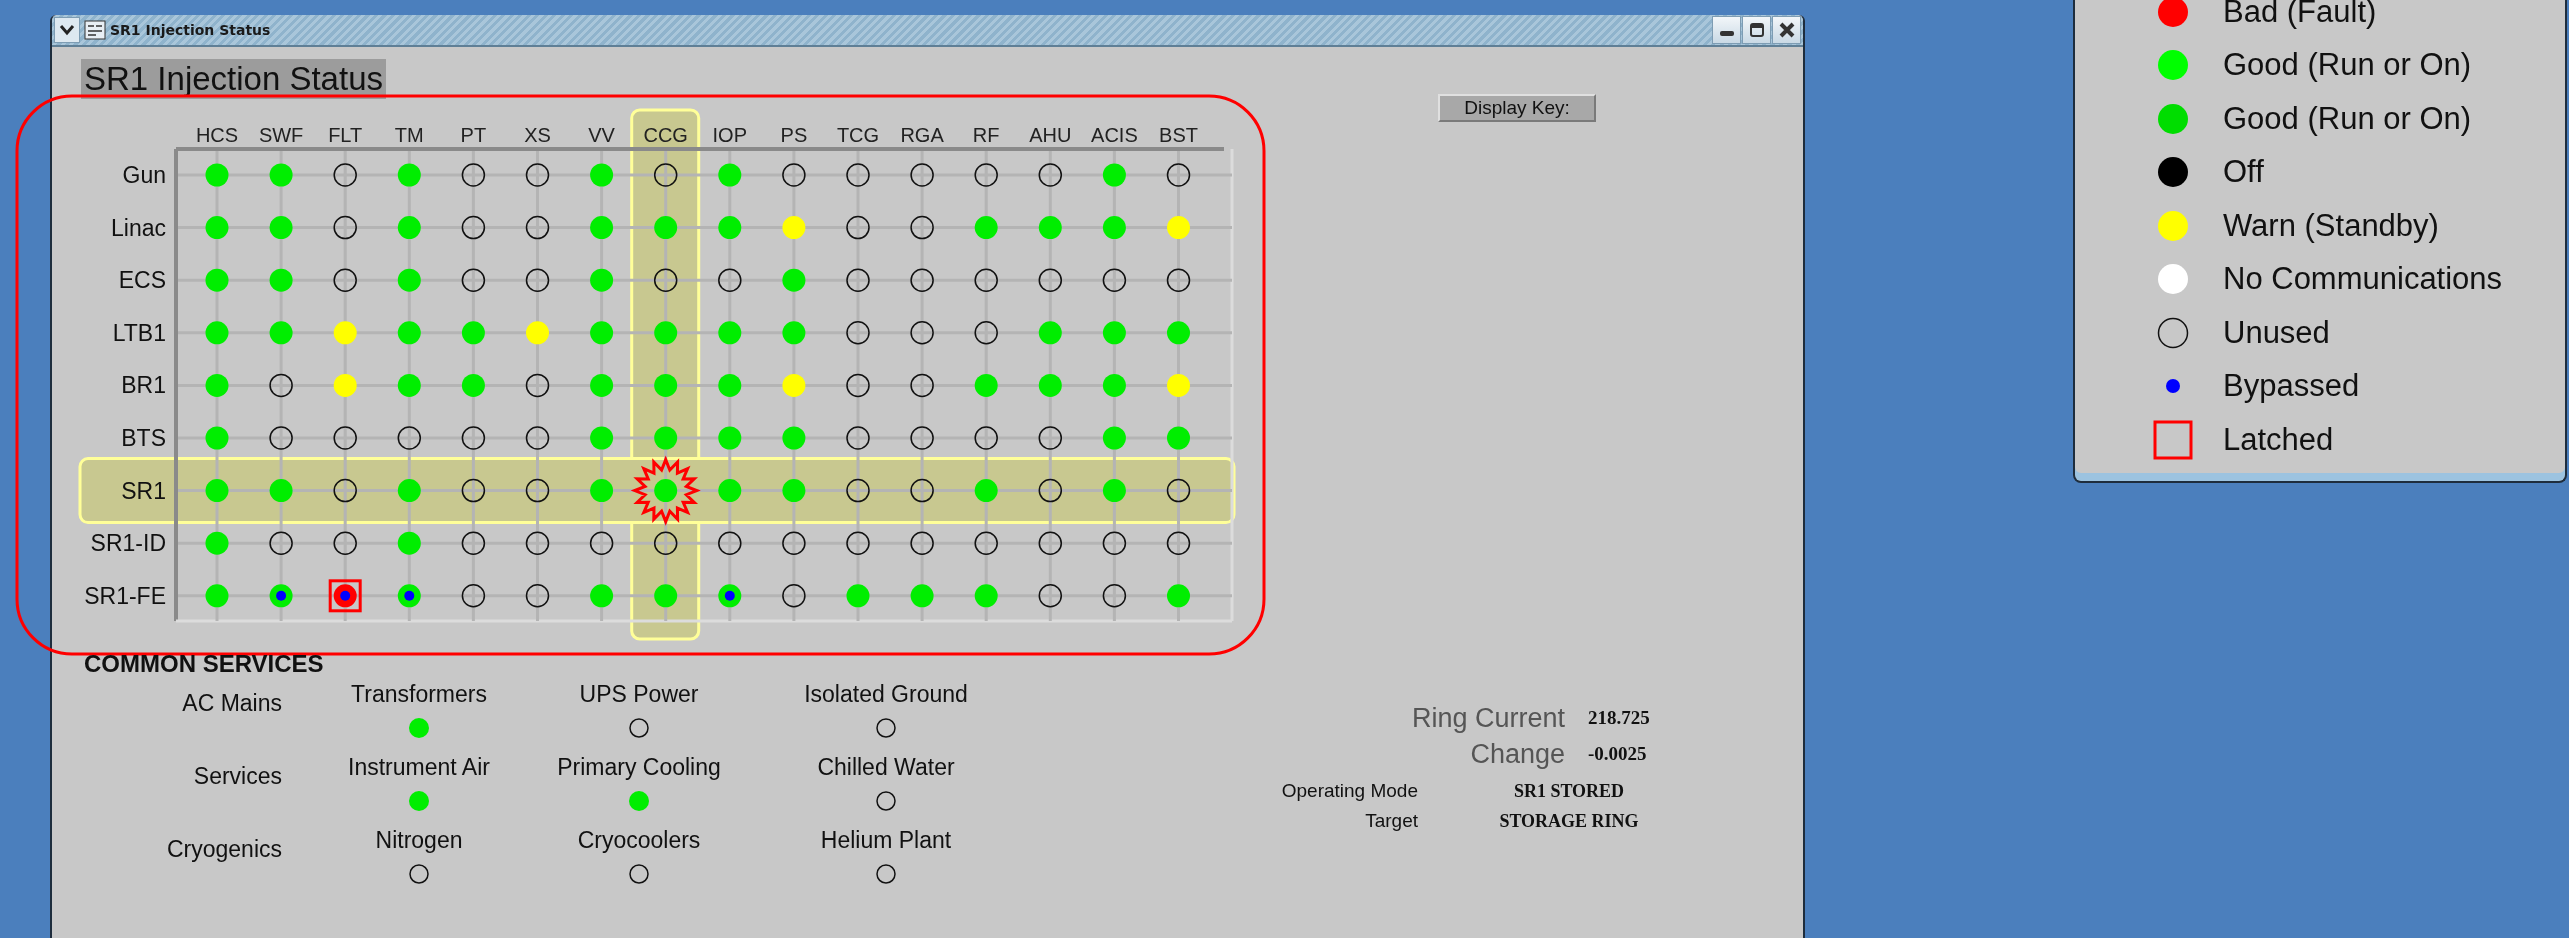 The height and width of the screenshot is (938, 2569). I want to click on minimize-icon, so click(1726, 33).